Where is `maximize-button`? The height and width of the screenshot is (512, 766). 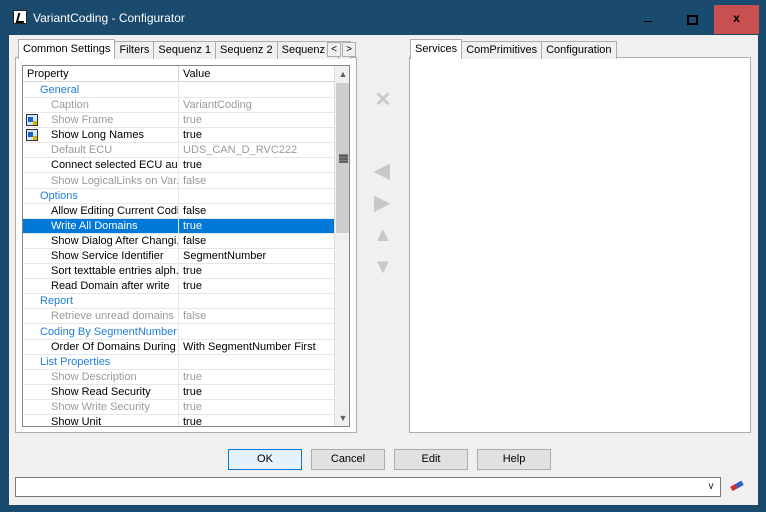
maximize-button is located at coordinates (692, 19).